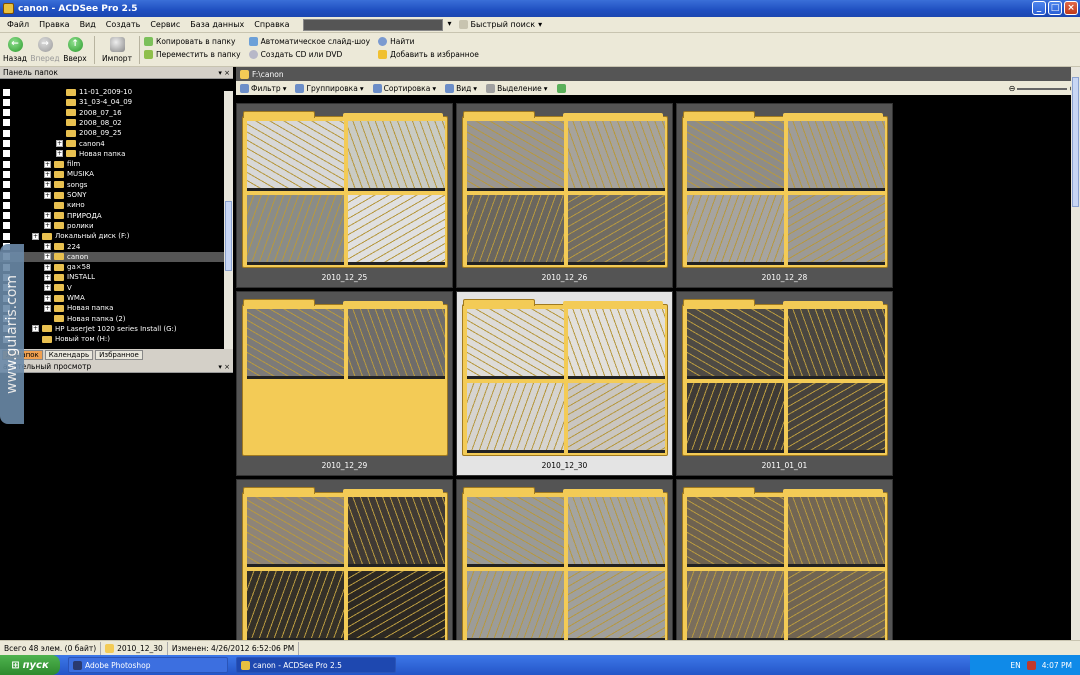 The width and height of the screenshot is (1080, 675). What do you see at coordinates (30, 665) in the screenshot?
I see `start-button: ⊞ пуск` at bounding box center [30, 665].